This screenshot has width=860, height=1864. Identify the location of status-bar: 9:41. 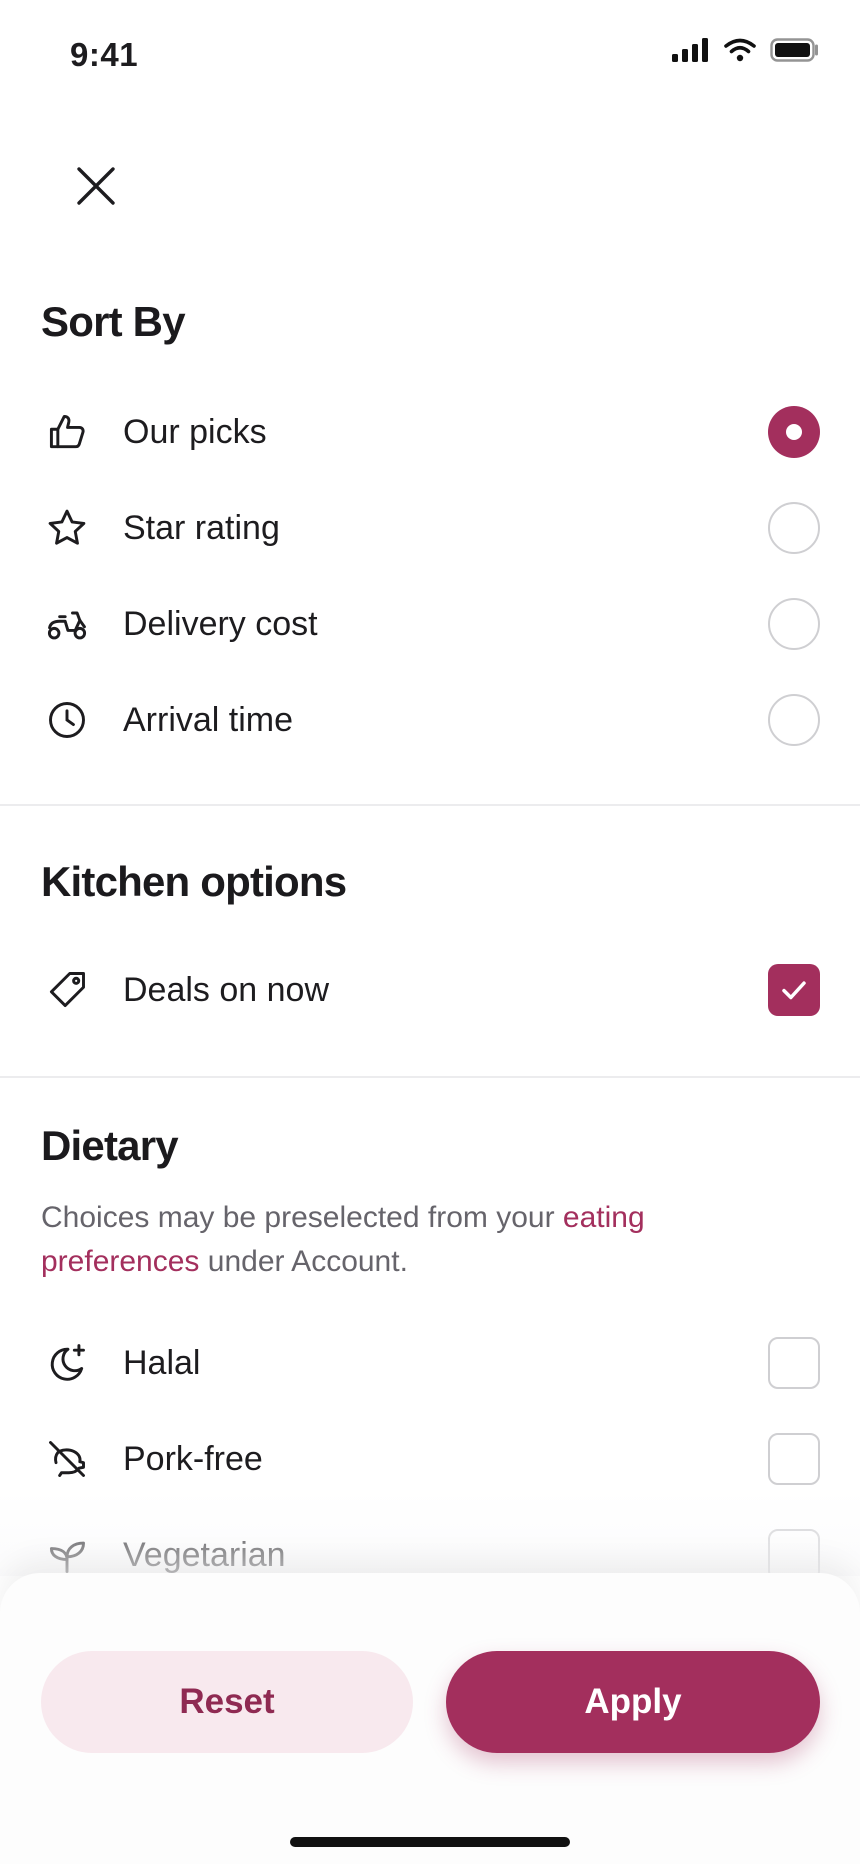
(430, 55).